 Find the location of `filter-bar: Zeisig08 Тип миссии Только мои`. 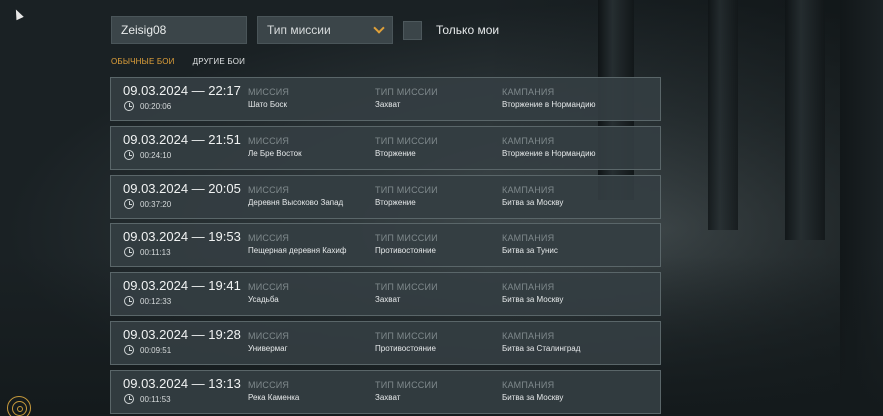

filter-bar: Zeisig08 Тип миссии Только мои is located at coordinates (305, 30).